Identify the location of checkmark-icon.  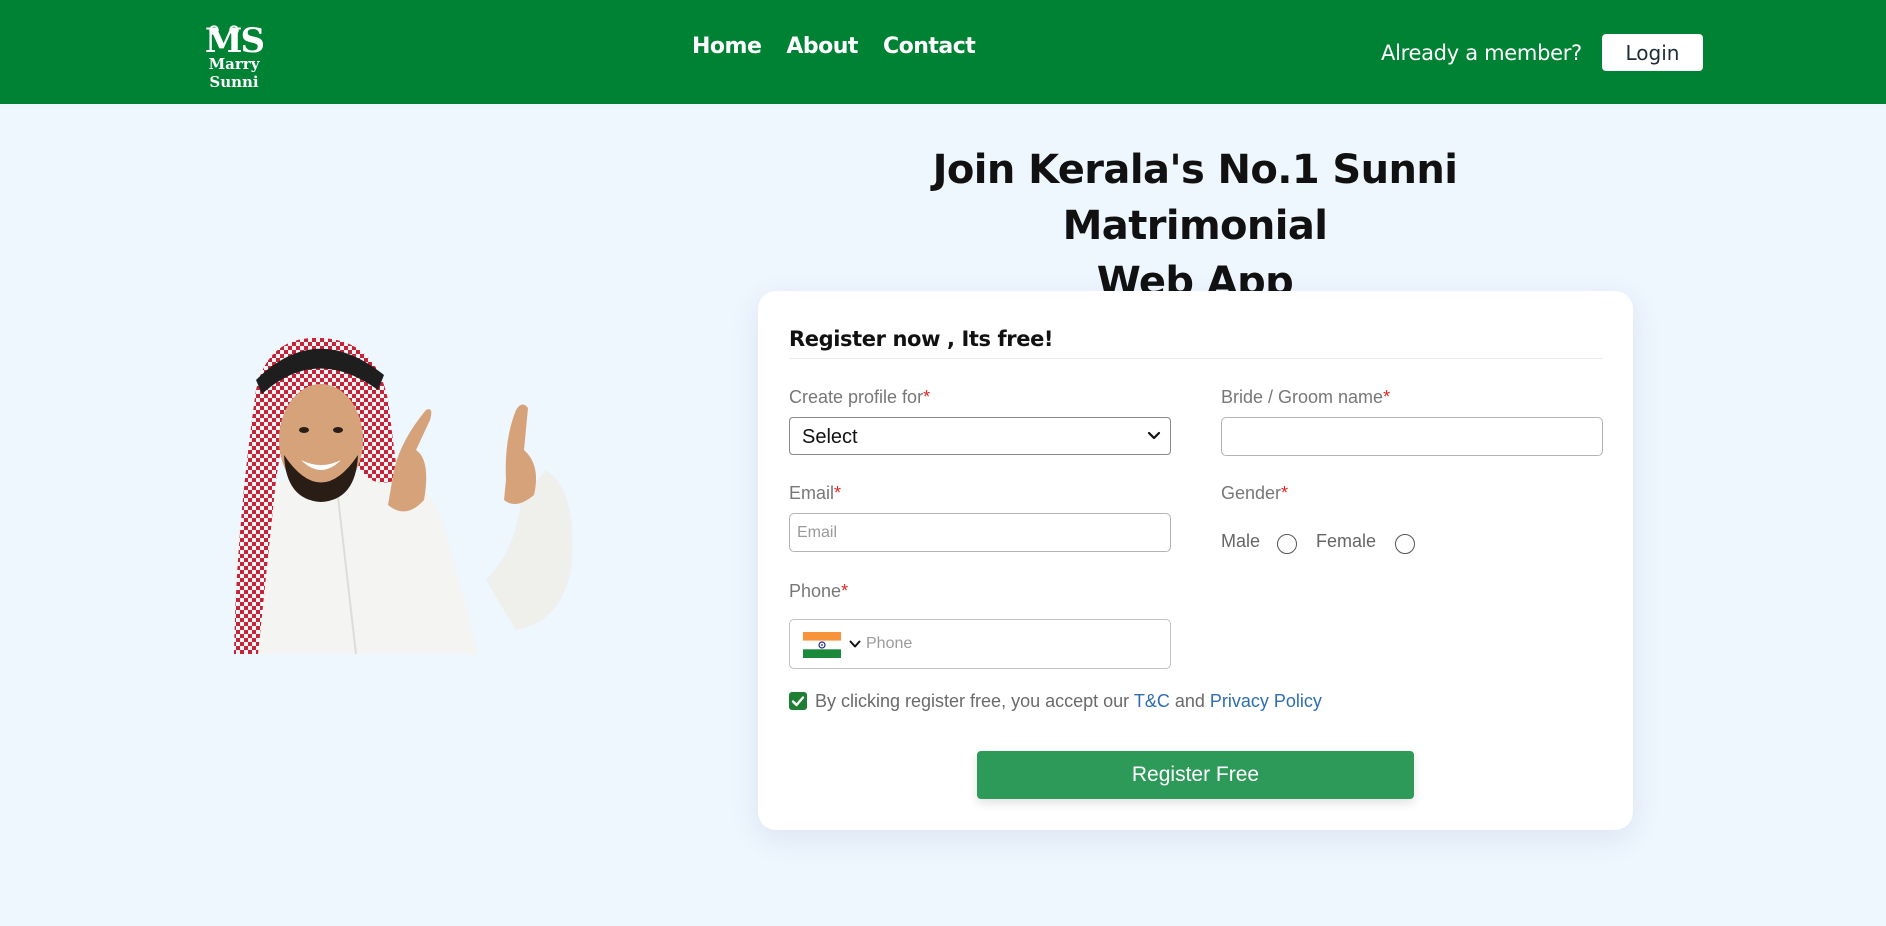
(798, 701).